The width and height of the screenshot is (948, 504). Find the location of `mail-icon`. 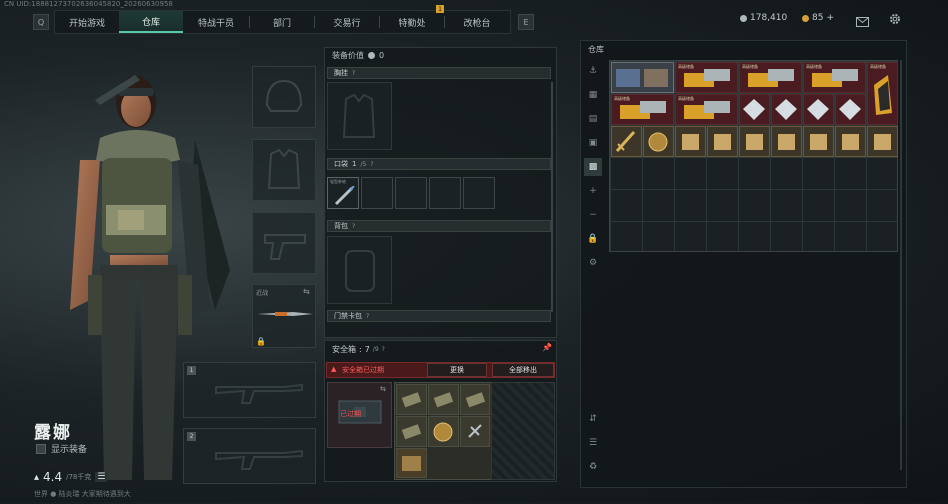

mail-icon is located at coordinates (862, 19).